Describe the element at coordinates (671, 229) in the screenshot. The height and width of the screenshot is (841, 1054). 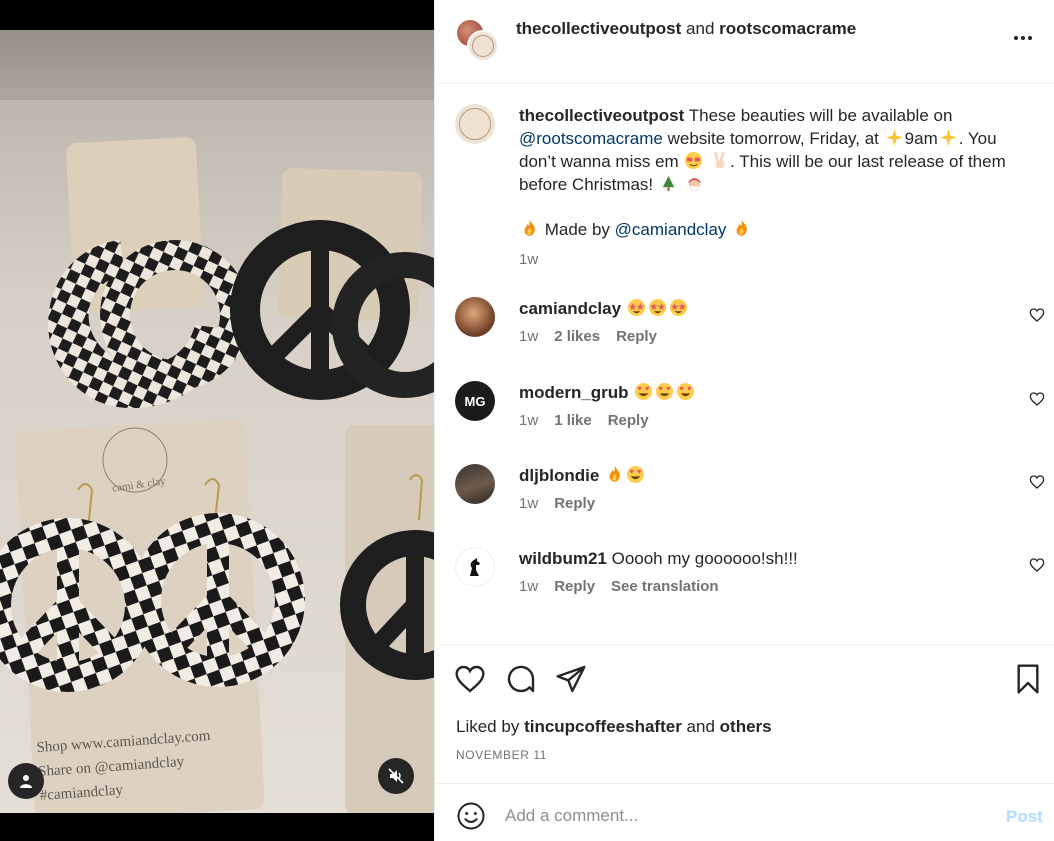
I see `mention-link: @camiandclay` at that location.